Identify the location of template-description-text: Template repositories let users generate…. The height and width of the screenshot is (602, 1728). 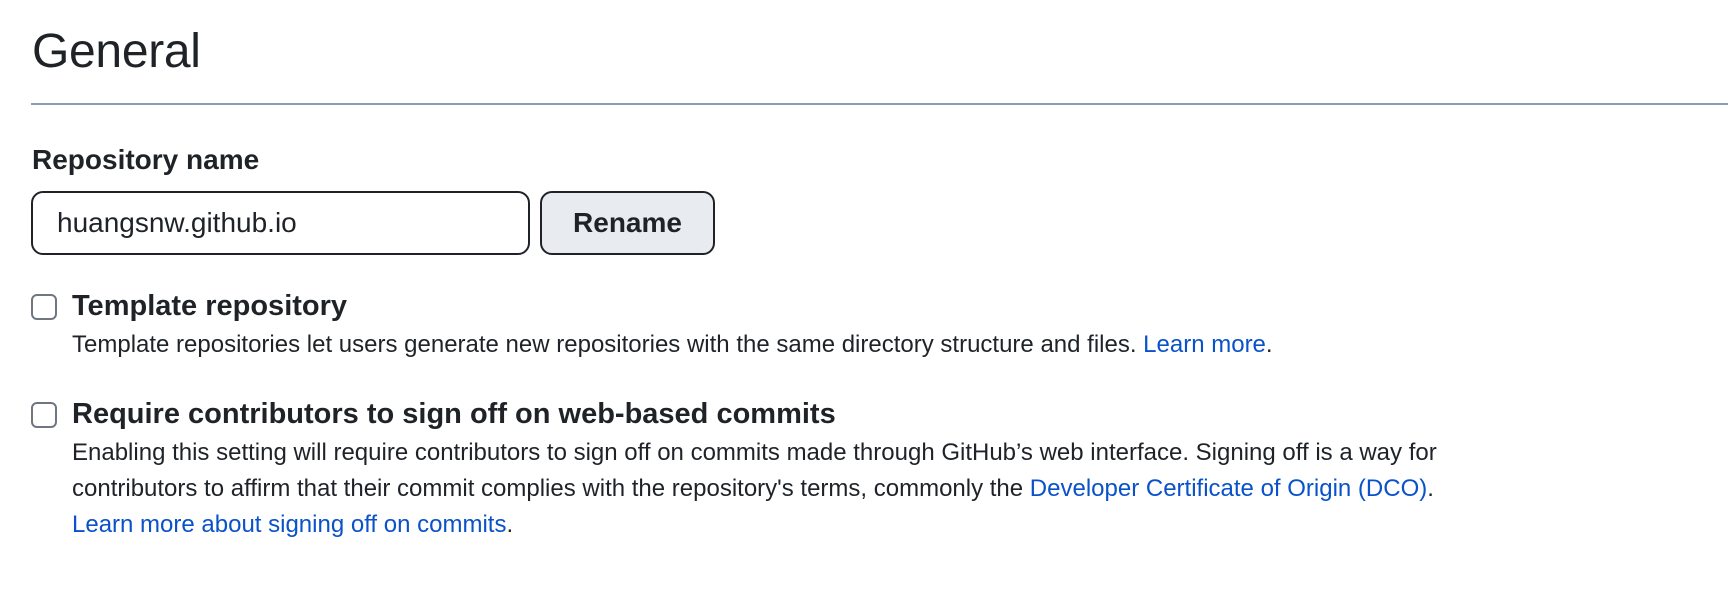
(608, 344).